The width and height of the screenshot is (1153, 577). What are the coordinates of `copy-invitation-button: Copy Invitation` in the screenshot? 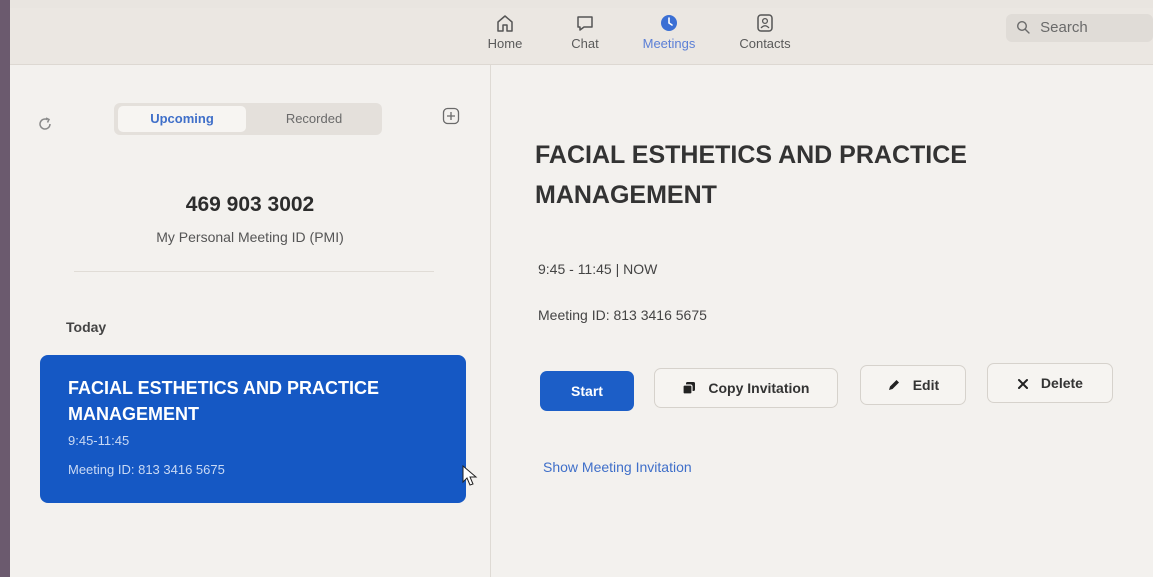 It's located at (746, 388).